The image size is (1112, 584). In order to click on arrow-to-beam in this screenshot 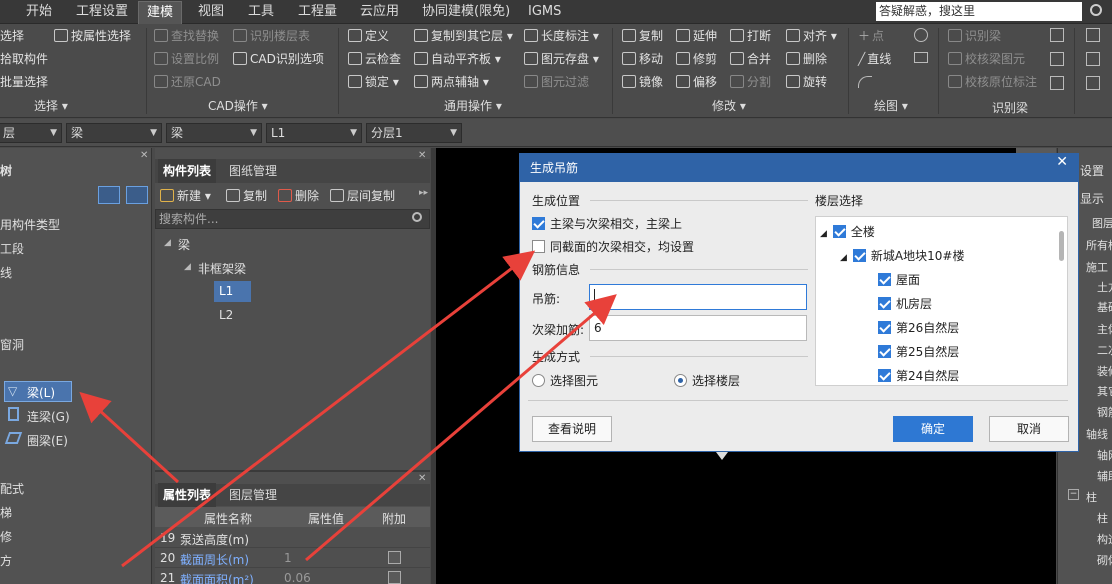, I will do `click(129, 437)`.